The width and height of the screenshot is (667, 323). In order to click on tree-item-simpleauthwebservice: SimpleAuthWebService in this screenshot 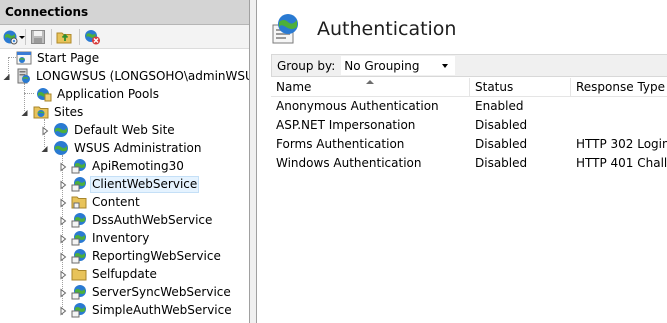, I will do `click(146, 310)`.